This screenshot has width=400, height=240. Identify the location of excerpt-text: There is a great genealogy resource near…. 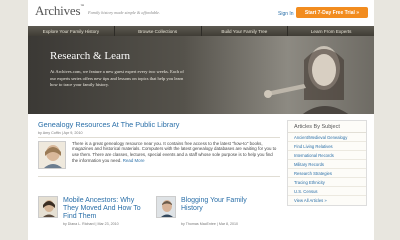
(174, 152).